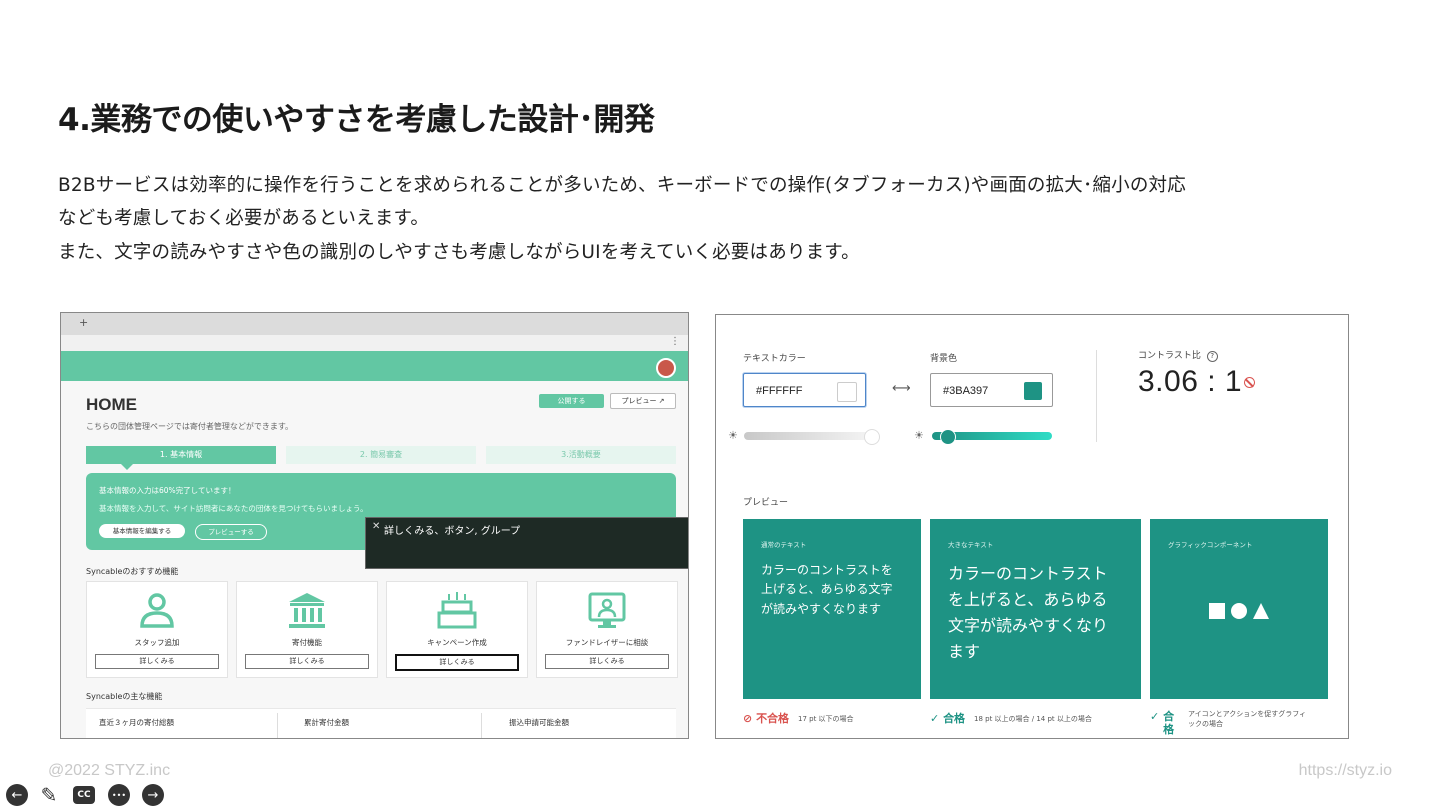 This screenshot has width=1440, height=809. What do you see at coordinates (607, 642) in the screenshot?
I see `feature-name: ファンドレイザーに相談` at bounding box center [607, 642].